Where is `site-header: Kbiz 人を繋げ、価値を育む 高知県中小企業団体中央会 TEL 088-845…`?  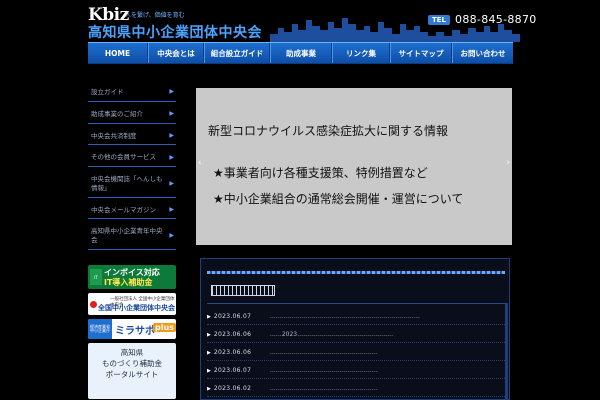
site-header: Kbiz 人を繋げ、価値を育む 高知県中小企業団体中央会 TEL 088-845… is located at coordinates (300, 21).